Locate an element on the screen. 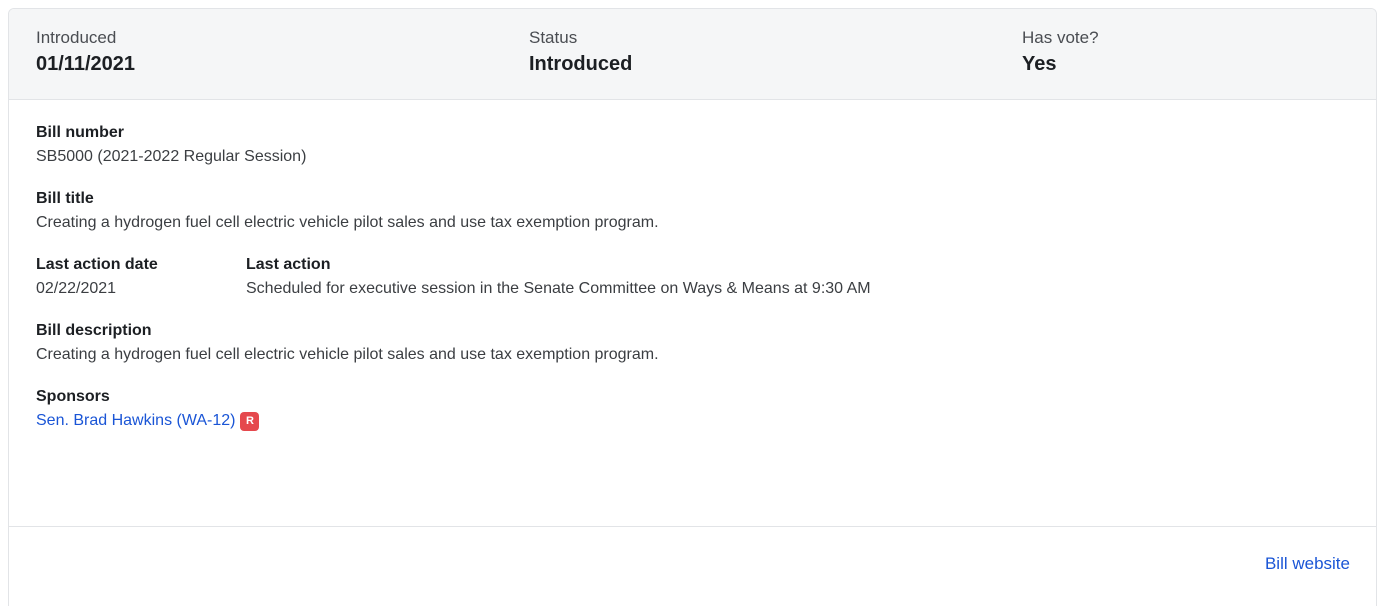 The width and height of the screenshot is (1385, 606). sponsors-field: Sponsors Sen. Brad Hawkins (WA-12) R is located at coordinates (692, 409).